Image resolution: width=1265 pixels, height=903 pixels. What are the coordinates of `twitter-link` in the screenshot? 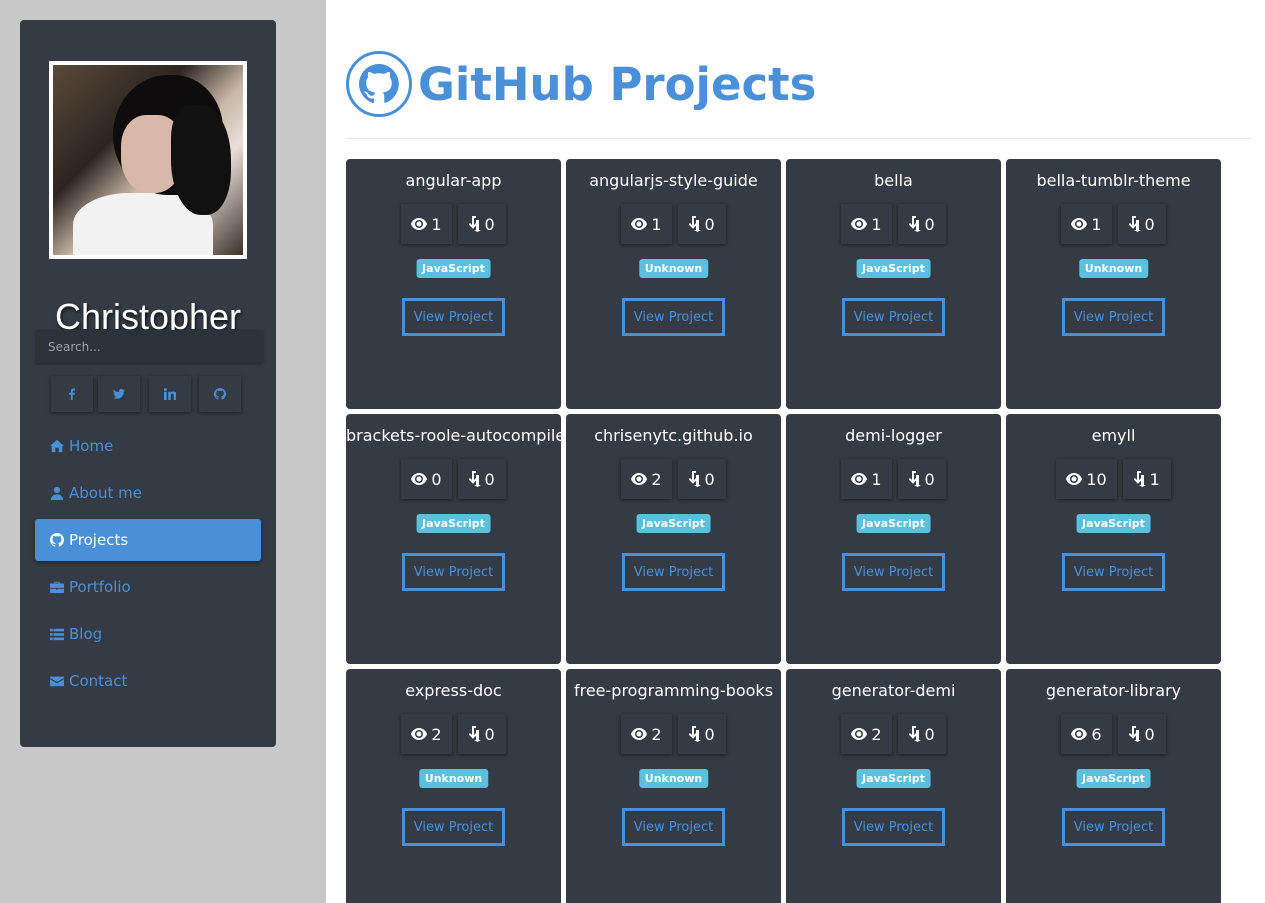 It's located at (119, 394).